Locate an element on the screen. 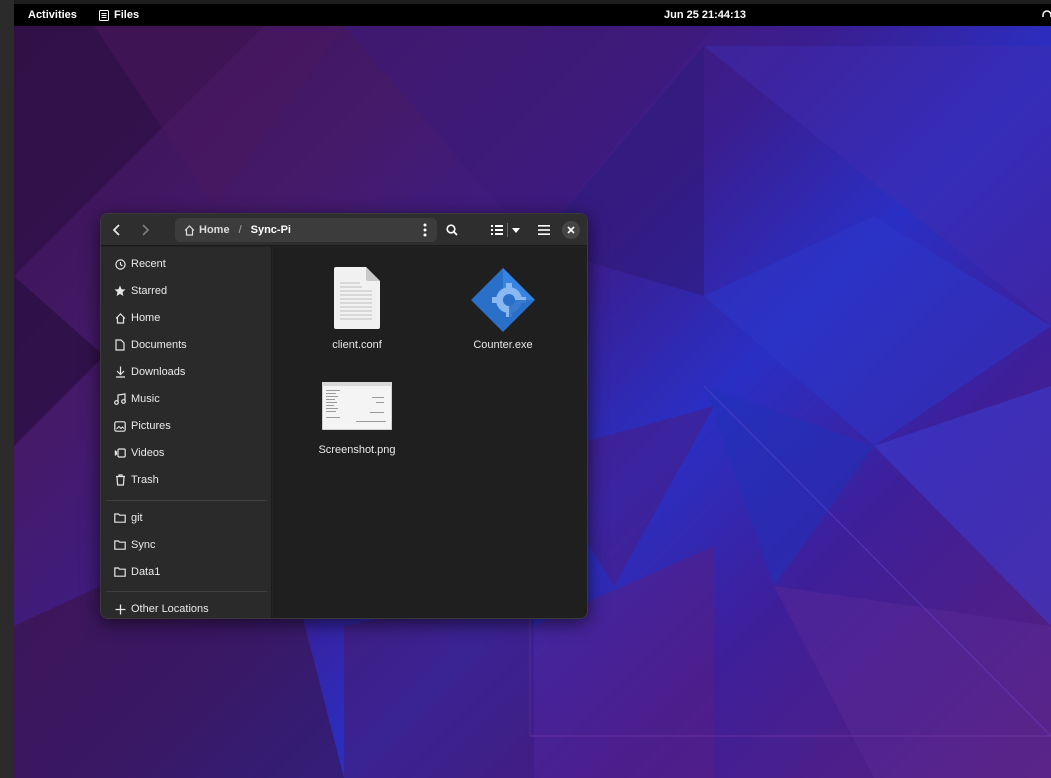  sidebar-item-label: Recent is located at coordinates (148, 264).